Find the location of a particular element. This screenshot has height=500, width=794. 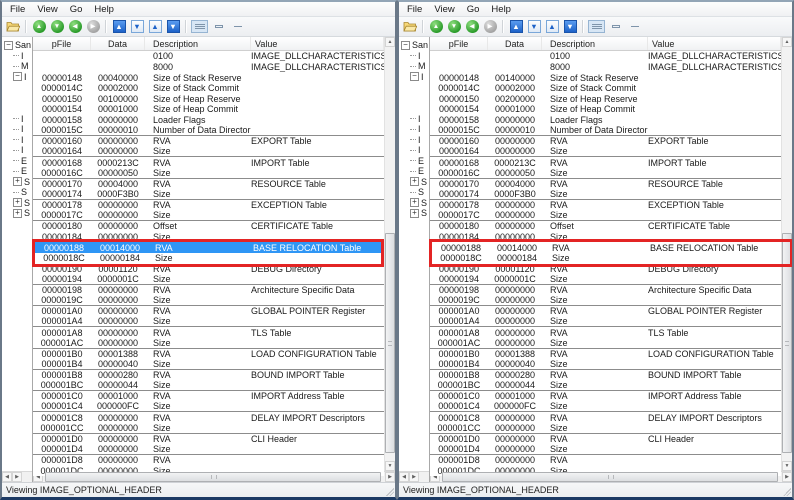

column-header-value: Value is located at coordinates (714, 43).